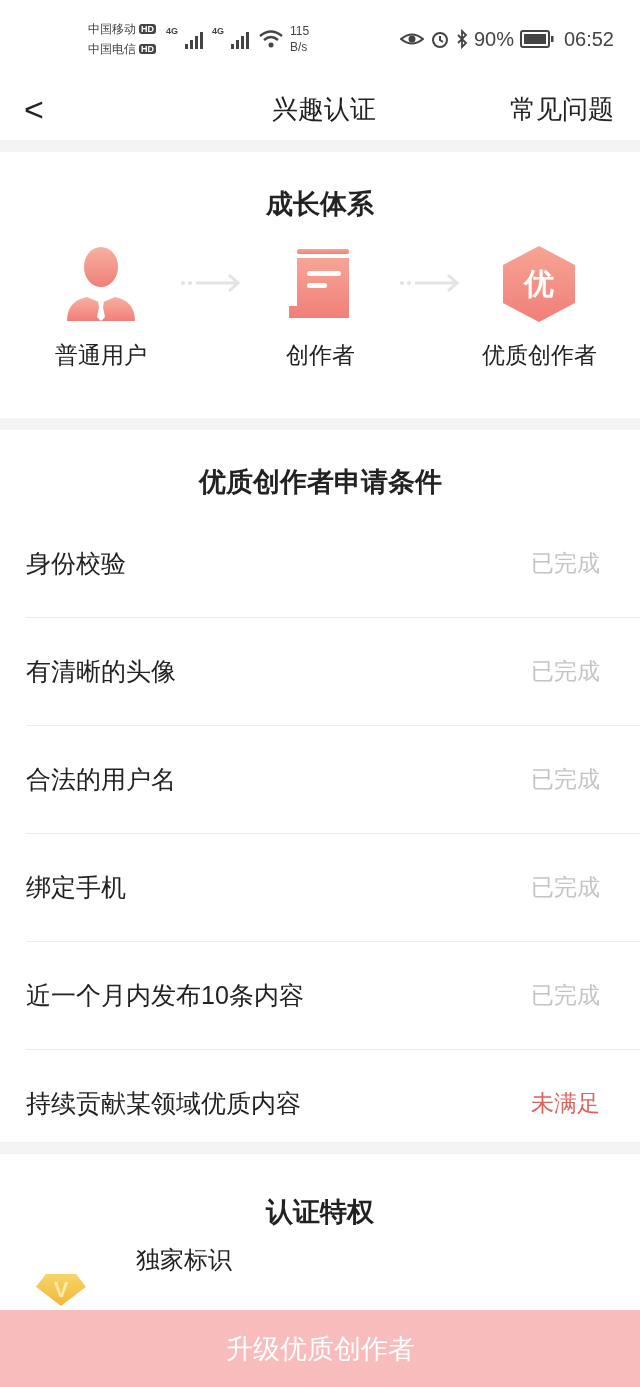  Describe the element at coordinates (76, 563) in the screenshot. I see `condition-label: 身份校验` at that location.